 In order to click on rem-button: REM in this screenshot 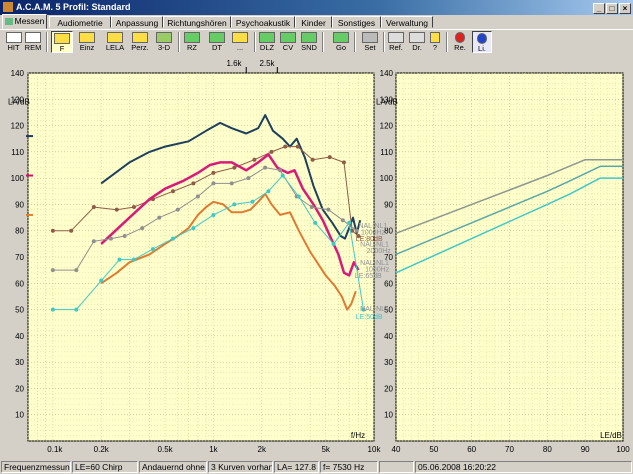, I will do `click(33, 42)`.